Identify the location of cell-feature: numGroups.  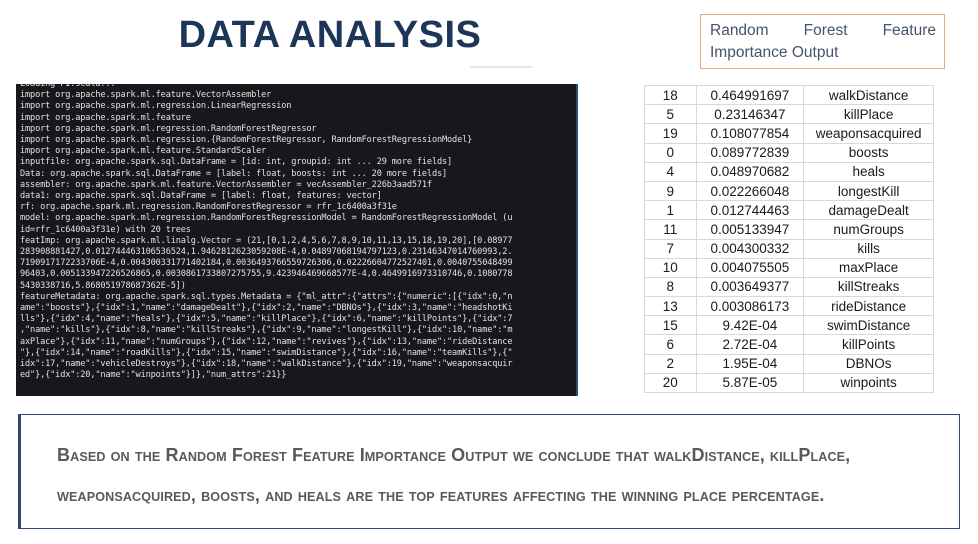
(868, 229).